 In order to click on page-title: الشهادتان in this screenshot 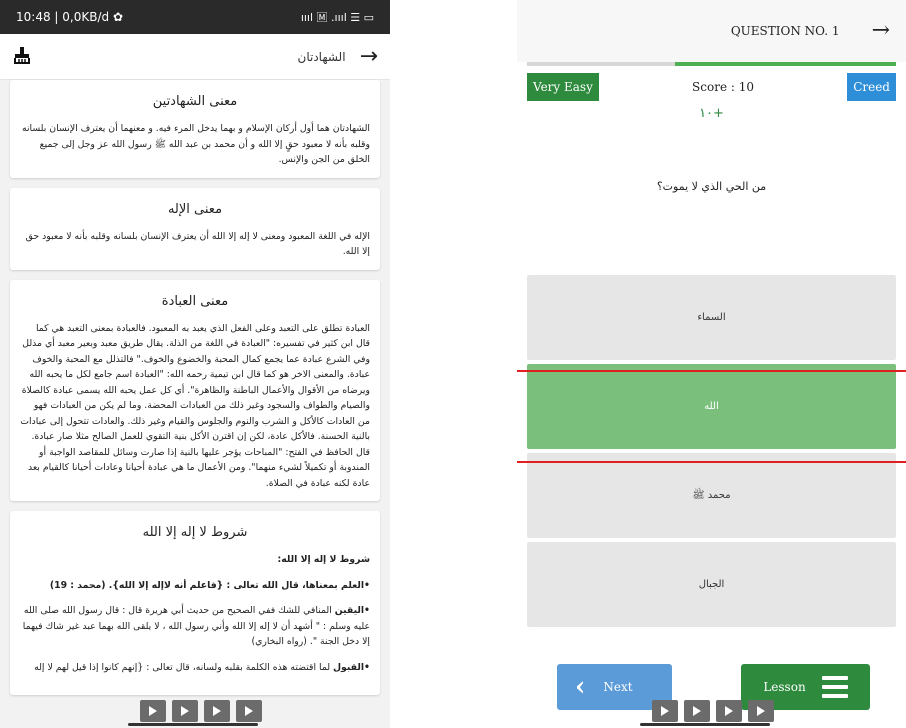, I will do `click(321, 56)`.